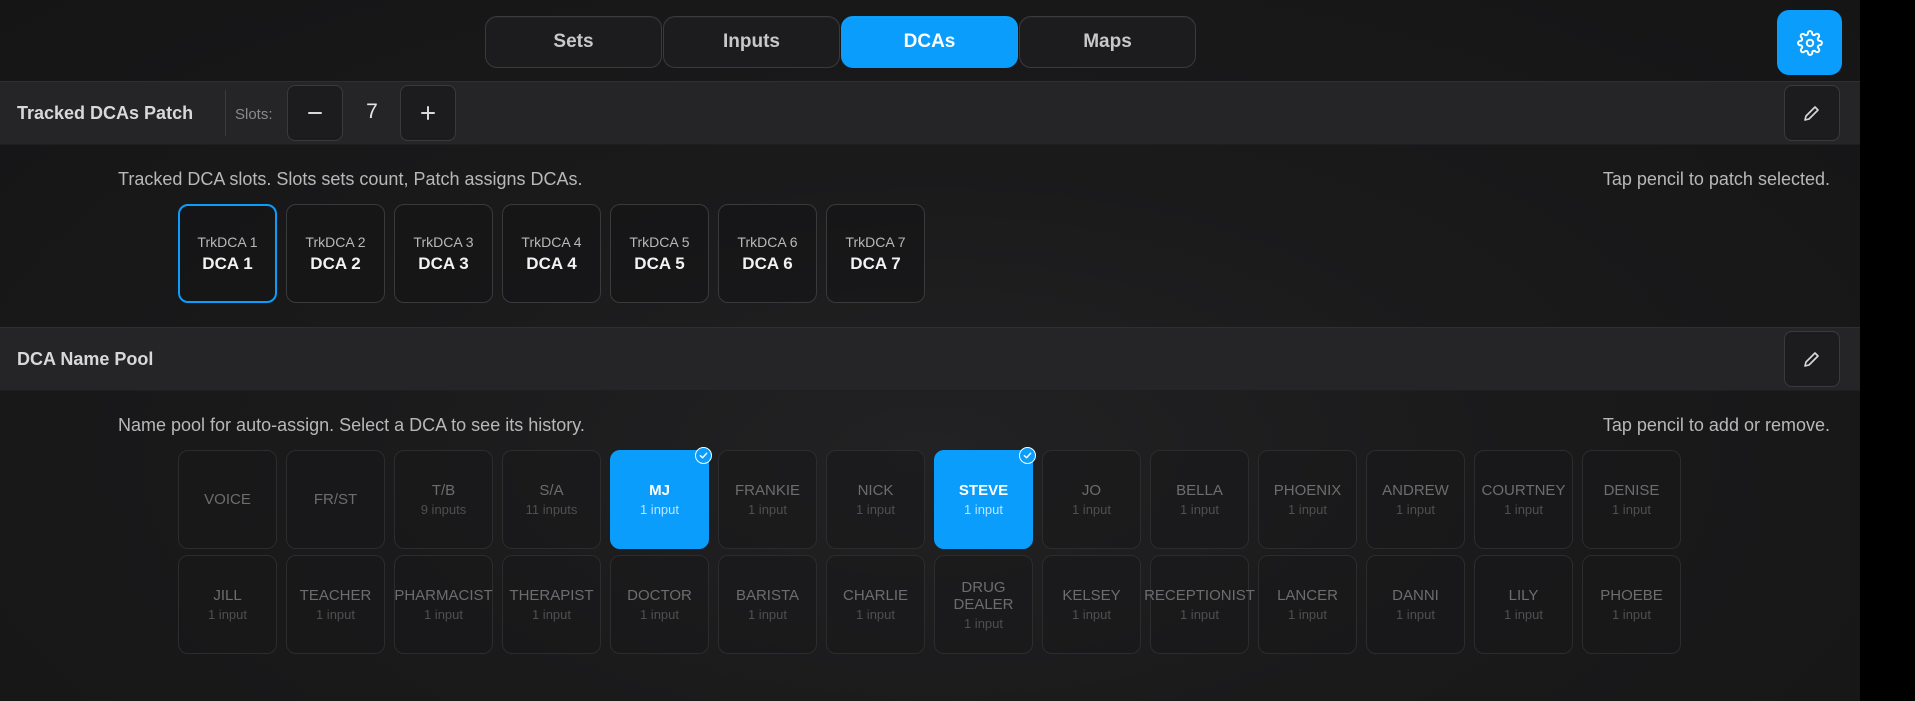 Image resolution: width=1915 pixels, height=701 pixels. What do you see at coordinates (335, 595) in the screenshot?
I see `pool-item-name: TEACHER` at bounding box center [335, 595].